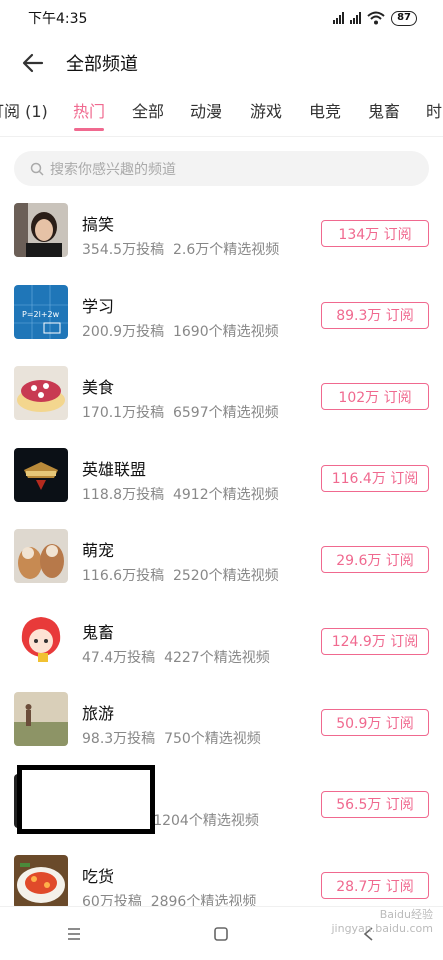 Image resolution: width=443 pixels, height=960 pixels. I want to click on subscribe-button: 56.5万 订阅, so click(375, 804).